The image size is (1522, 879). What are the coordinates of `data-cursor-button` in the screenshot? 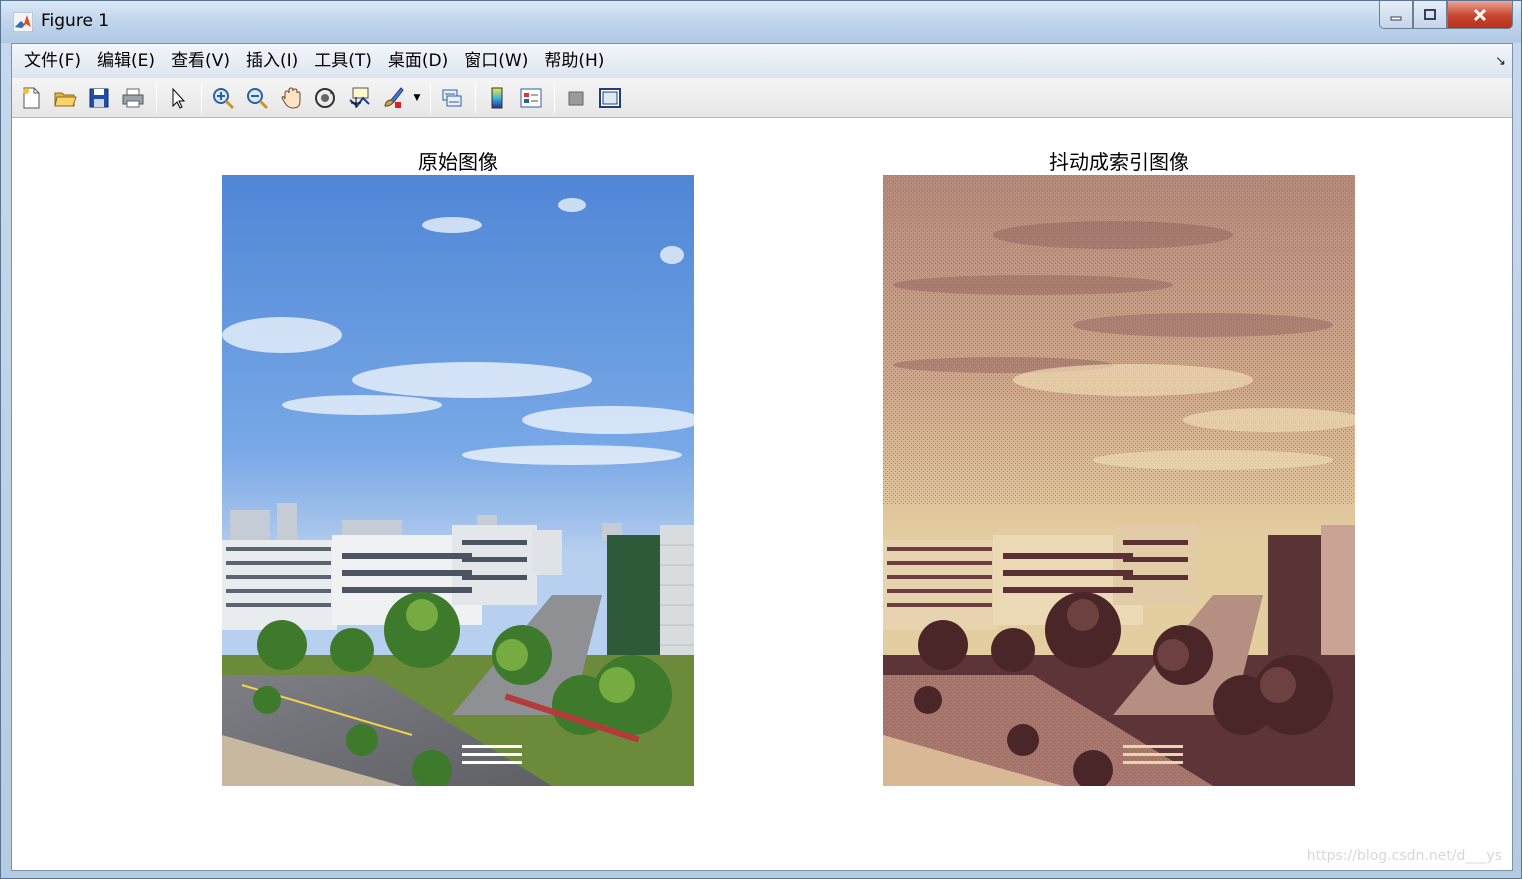 It's located at (359, 98).